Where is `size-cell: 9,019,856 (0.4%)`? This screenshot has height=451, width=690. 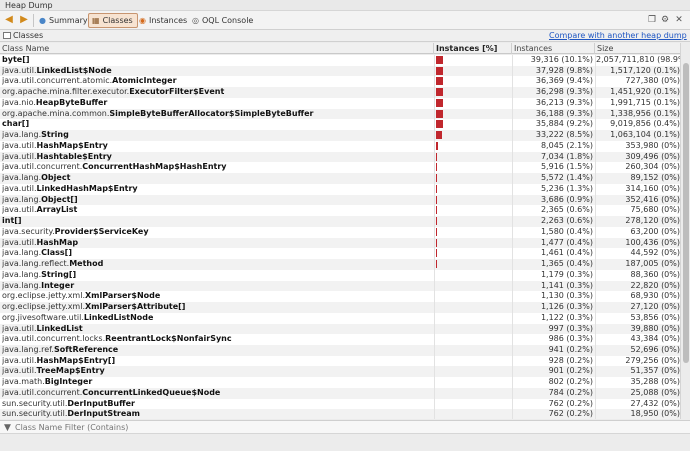
size-cell: 9,019,856 (0.4%) is located at coordinates (638, 124).